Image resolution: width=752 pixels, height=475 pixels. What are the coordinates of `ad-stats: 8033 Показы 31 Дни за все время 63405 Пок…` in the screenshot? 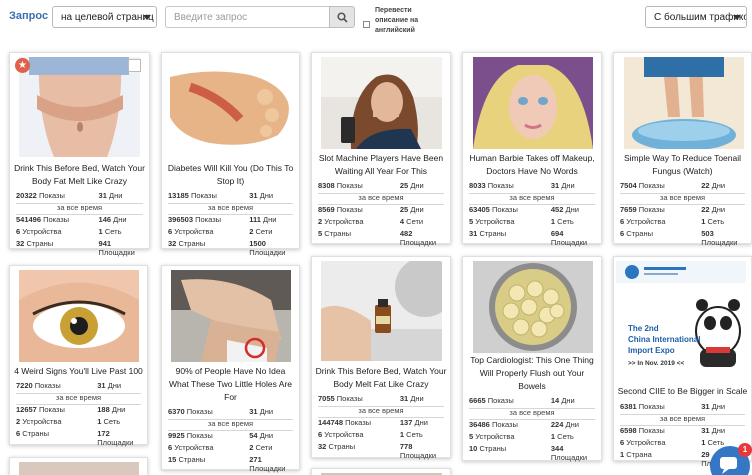 It's located at (532, 214).